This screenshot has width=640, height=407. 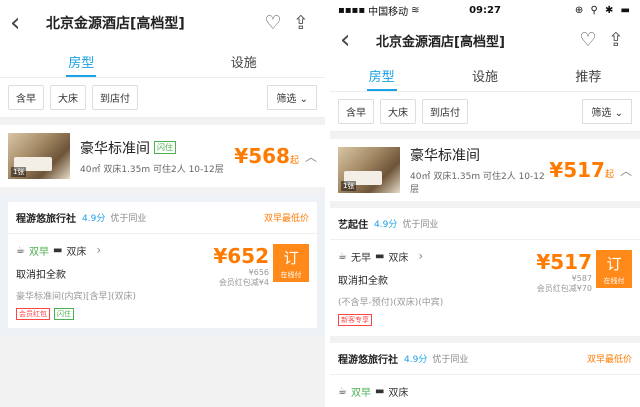 What do you see at coordinates (564, 262) in the screenshot?
I see `package-price: ¥517` at bounding box center [564, 262].